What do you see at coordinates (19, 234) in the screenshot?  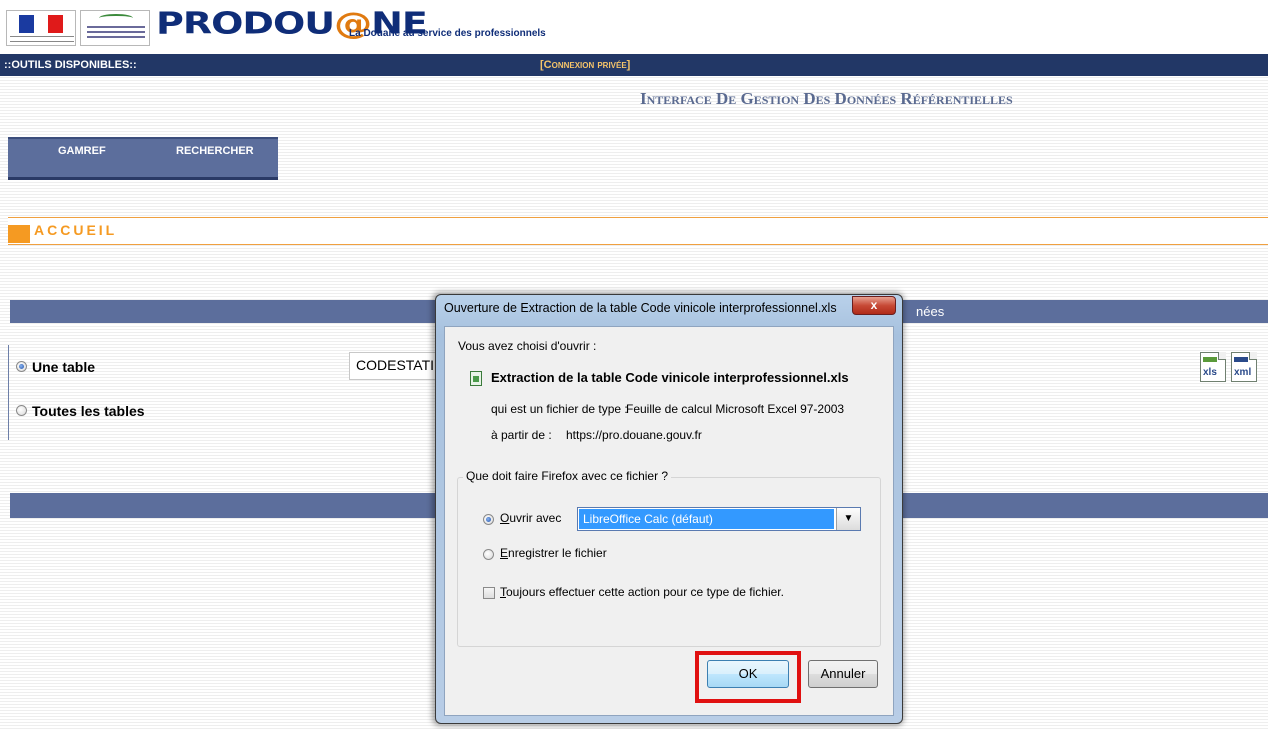 I see `accueil-marker` at bounding box center [19, 234].